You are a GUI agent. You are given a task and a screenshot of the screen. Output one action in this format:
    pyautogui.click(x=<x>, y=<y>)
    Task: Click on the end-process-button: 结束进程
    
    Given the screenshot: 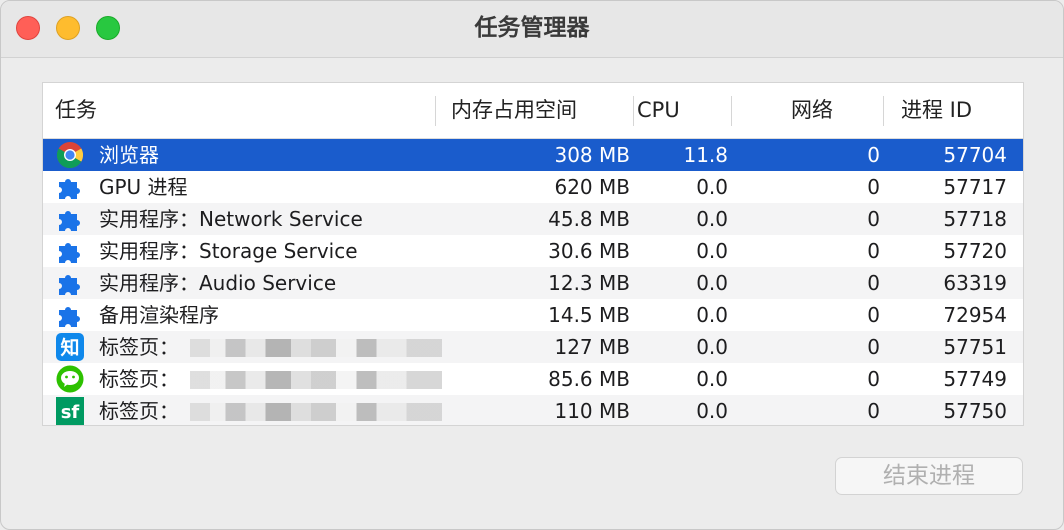 What is the action you would take?
    pyautogui.click(x=929, y=476)
    